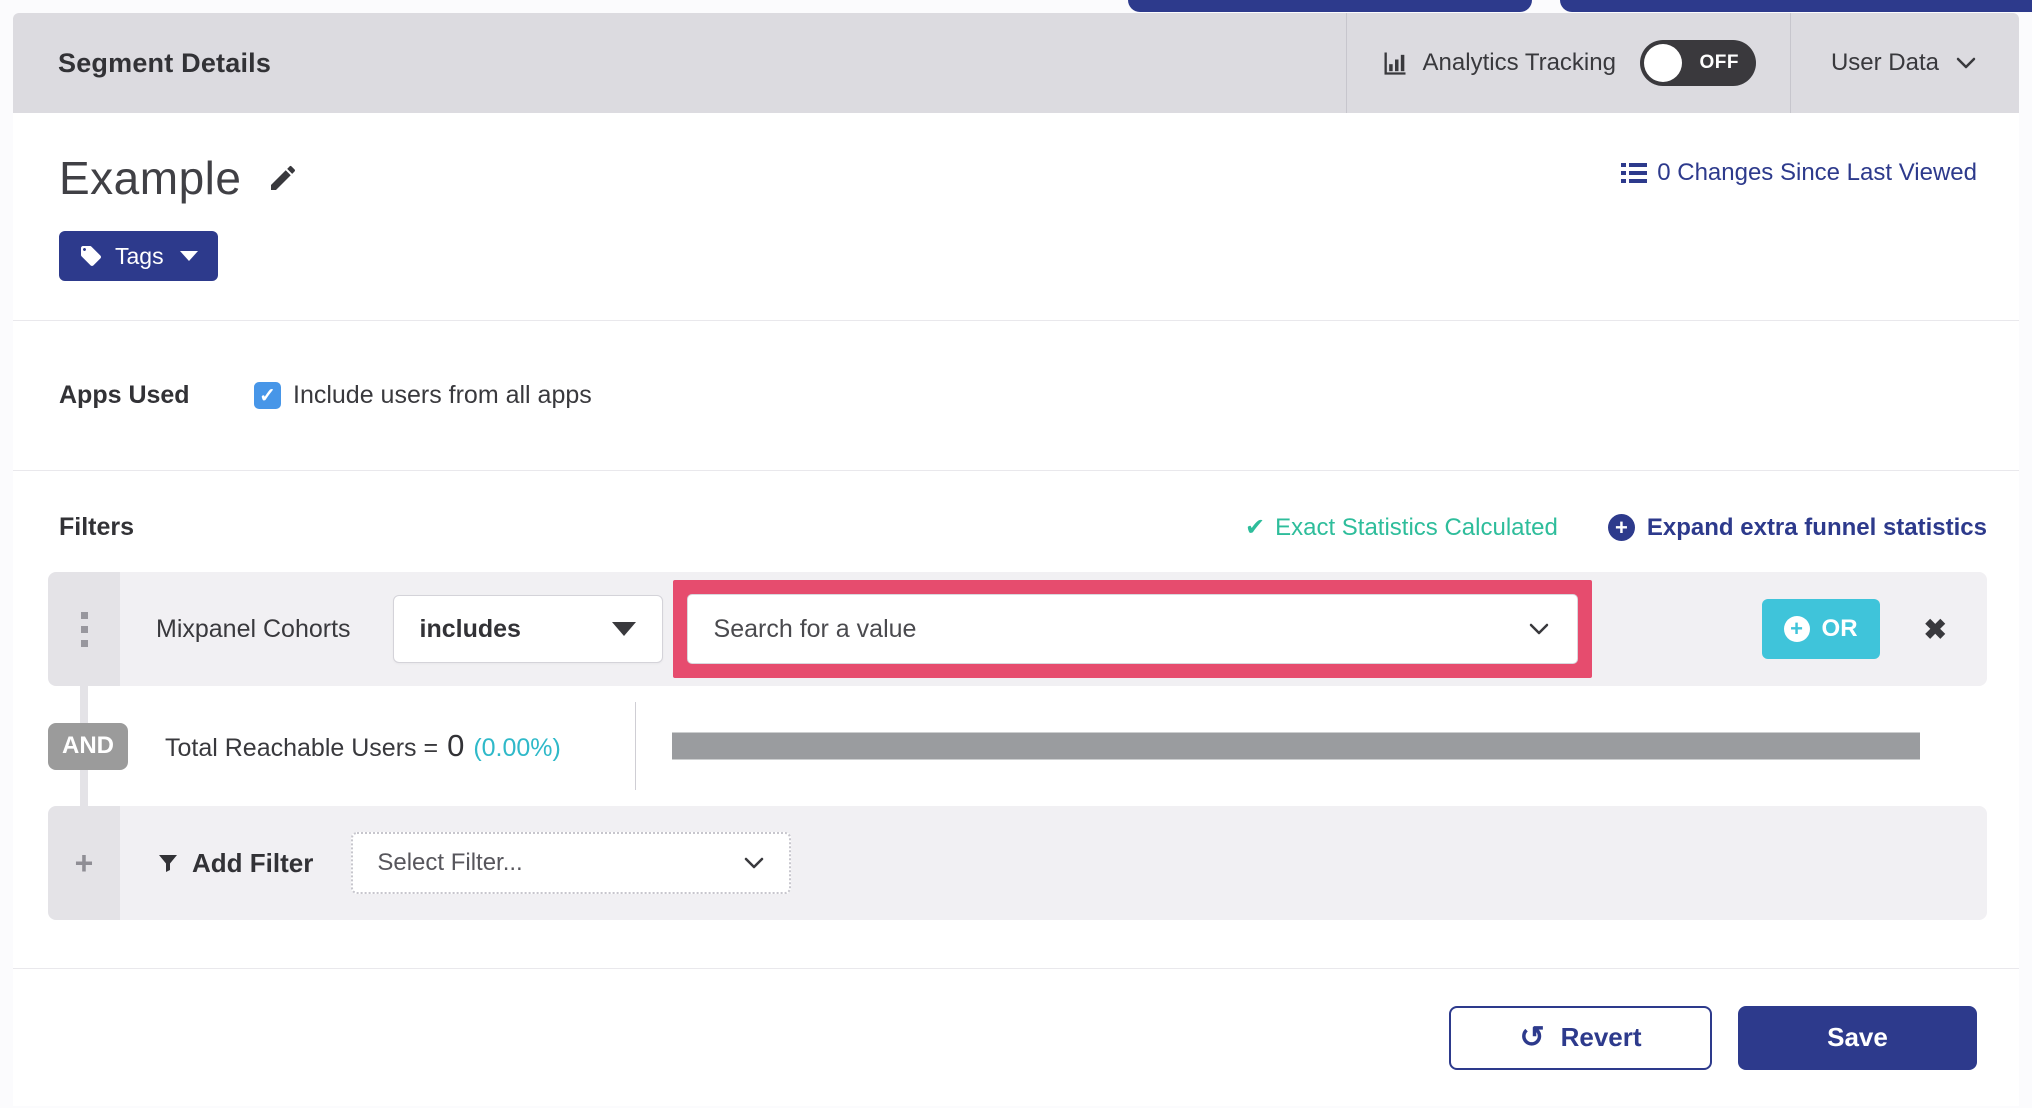 The width and height of the screenshot is (2032, 1108). Describe the element at coordinates (1816, 527) in the screenshot. I see `expand-funnel-label: Expand extra funnel statistics` at that location.